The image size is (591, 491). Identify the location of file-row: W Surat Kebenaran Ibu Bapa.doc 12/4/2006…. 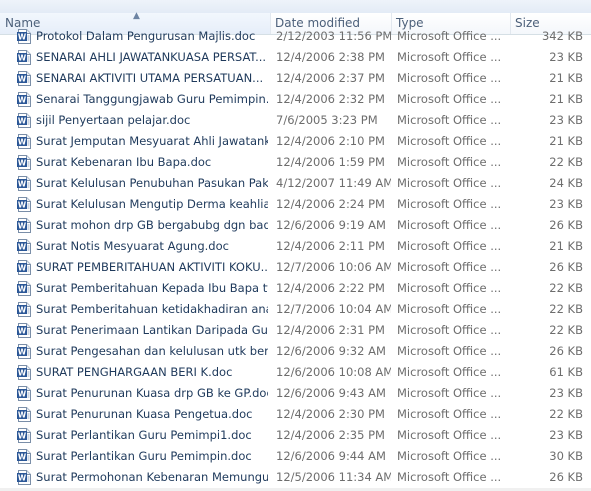
(295, 162).